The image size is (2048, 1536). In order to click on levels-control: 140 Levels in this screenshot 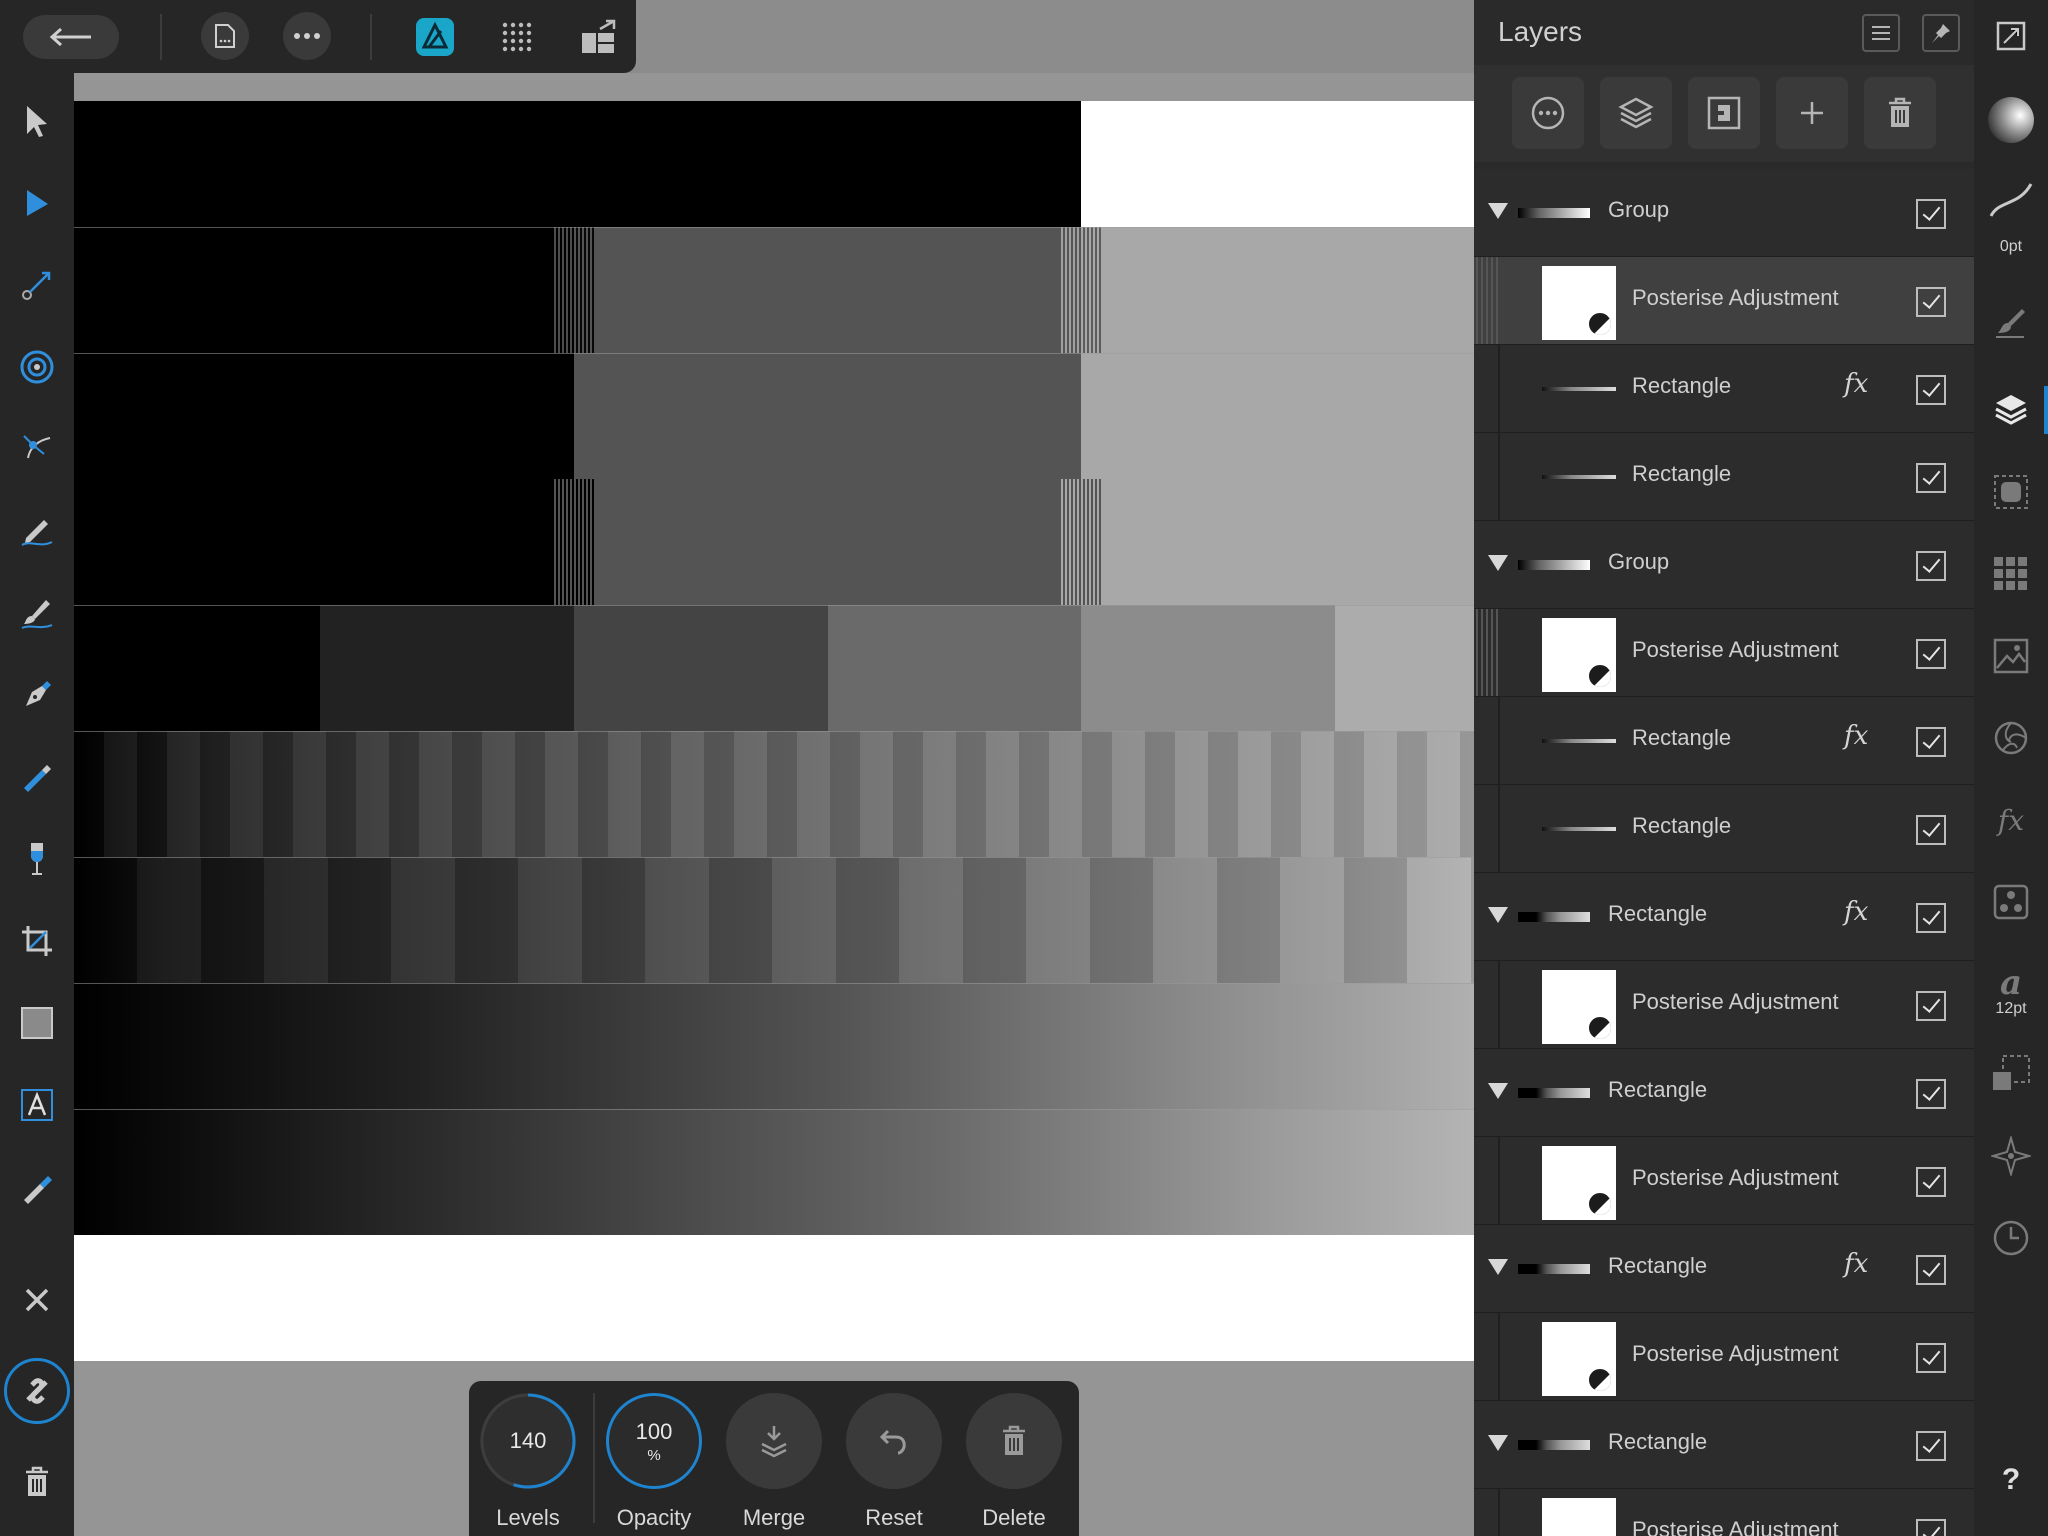, I will do `click(524, 1458)`.